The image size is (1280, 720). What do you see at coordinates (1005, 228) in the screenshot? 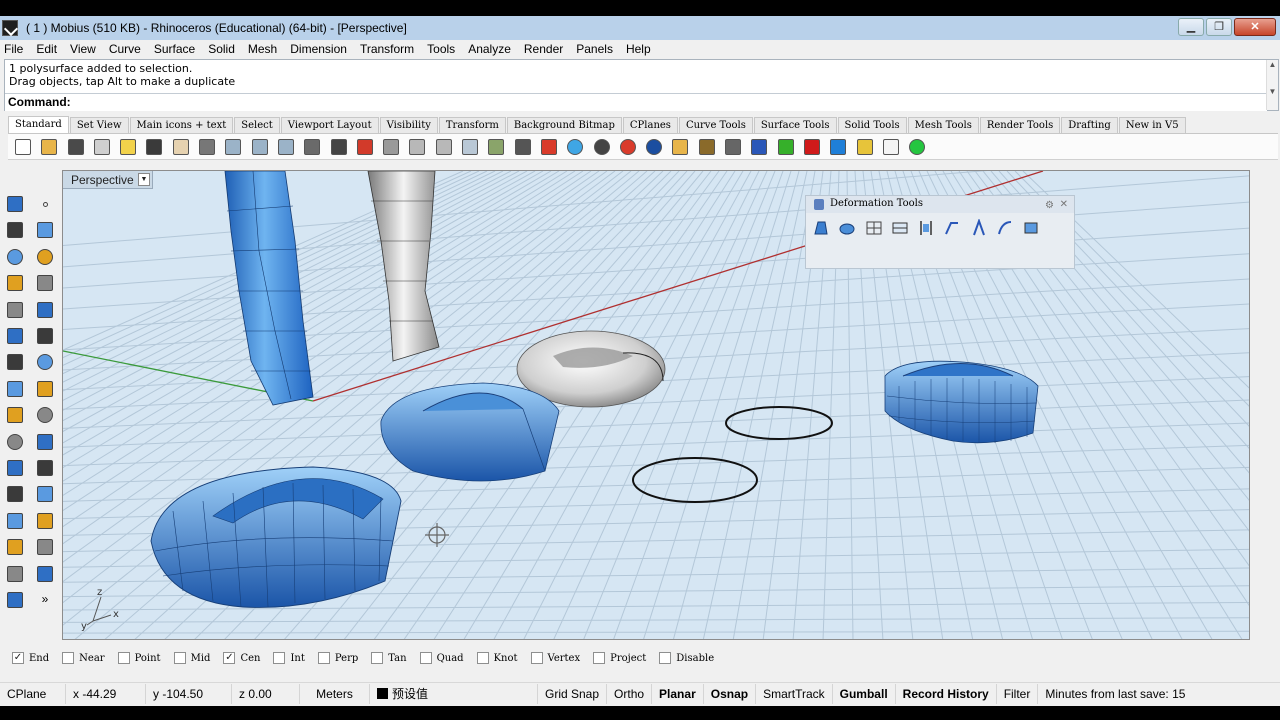
I see `splop-tool-button` at bounding box center [1005, 228].